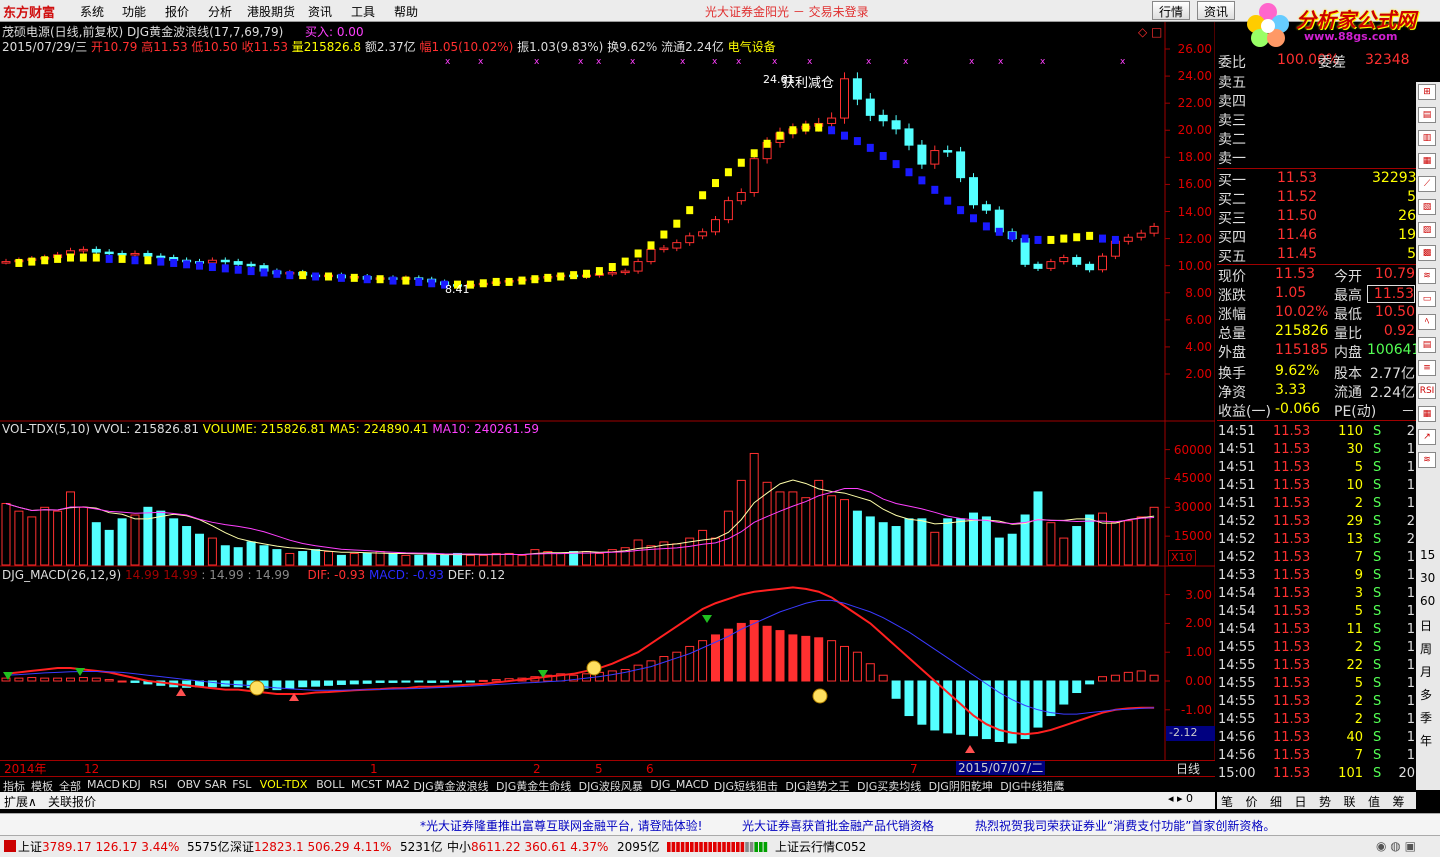 The height and width of the screenshot is (857, 1440). What do you see at coordinates (1198, 623) in the screenshot?
I see `macd-axis-label: 2.00` at bounding box center [1198, 623].